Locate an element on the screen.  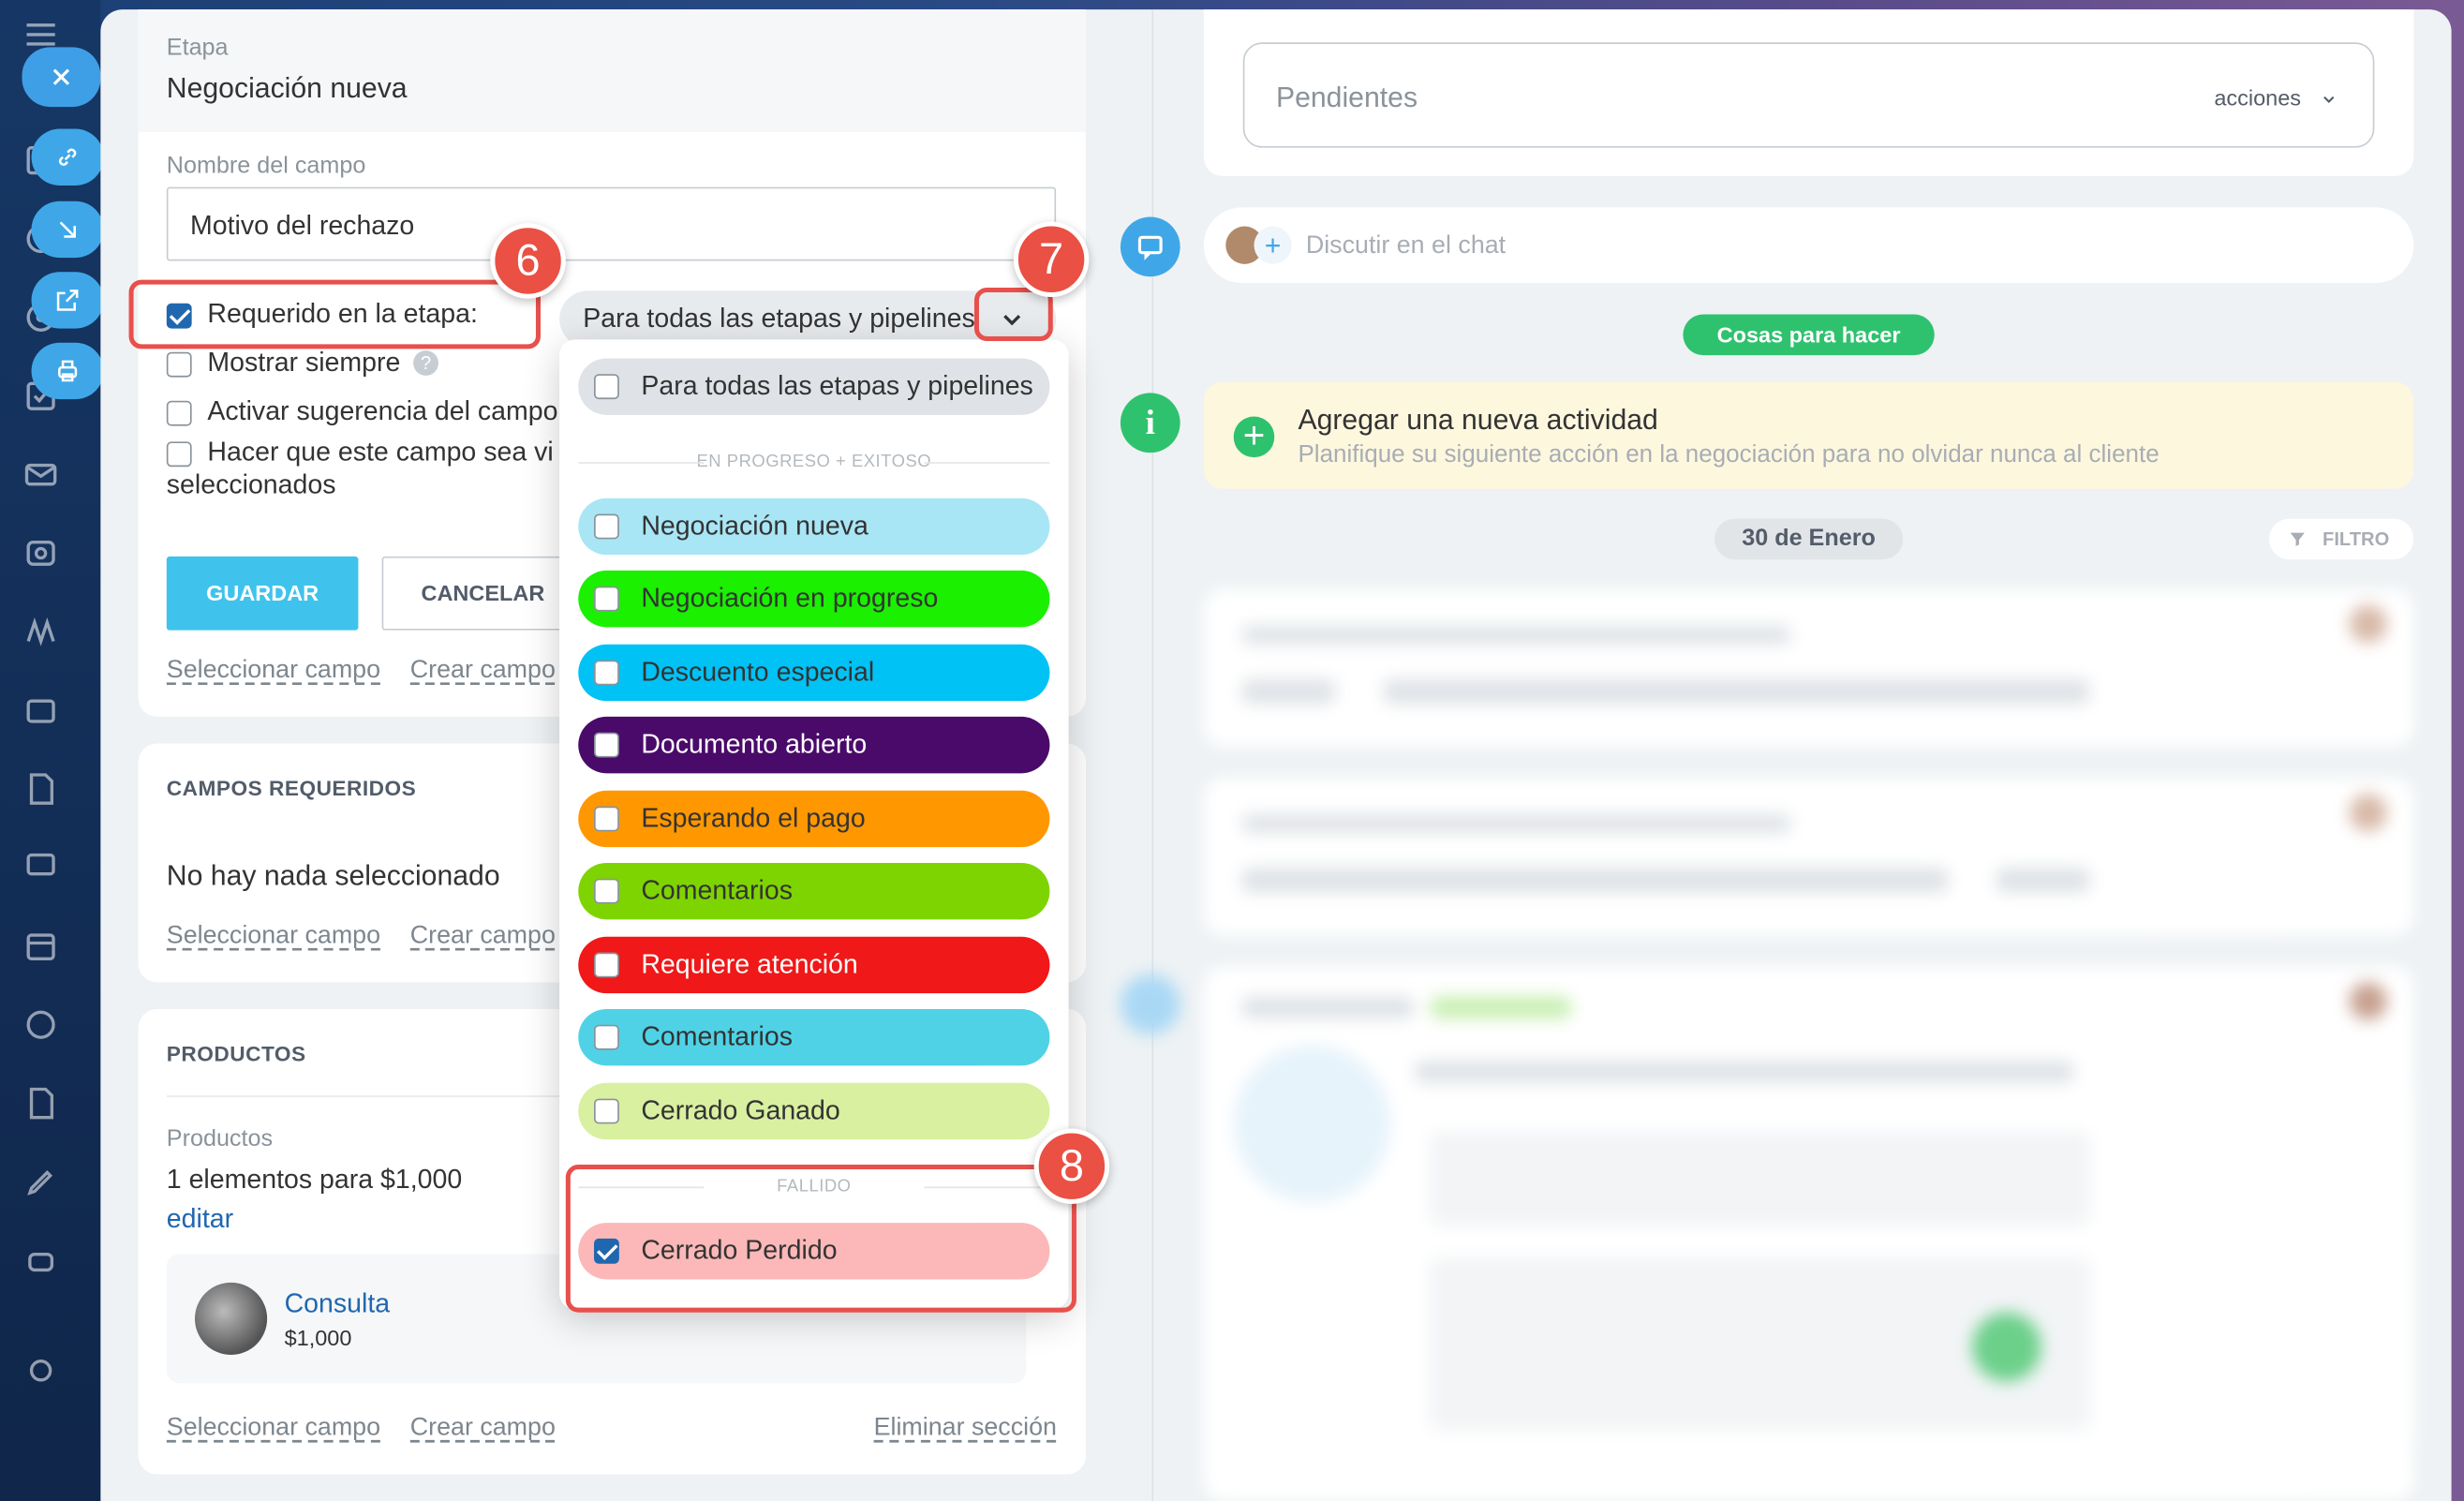
settings-icon is located at coordinates (40, 1371).